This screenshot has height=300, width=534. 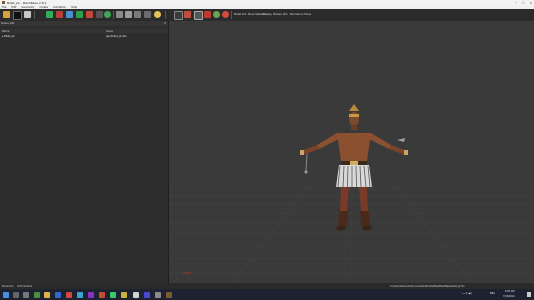 What do you see at coordinates (300, 14) in the screenshot?
I see `toolbar-normals: Normals on Faces` at bounding box center [300, 14].